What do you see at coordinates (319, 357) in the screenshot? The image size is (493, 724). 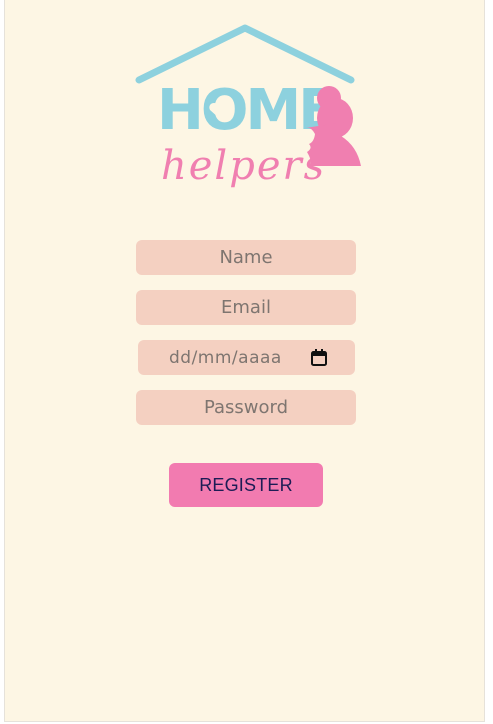 I see `calendar-icon` at bounding box center [319, 357].